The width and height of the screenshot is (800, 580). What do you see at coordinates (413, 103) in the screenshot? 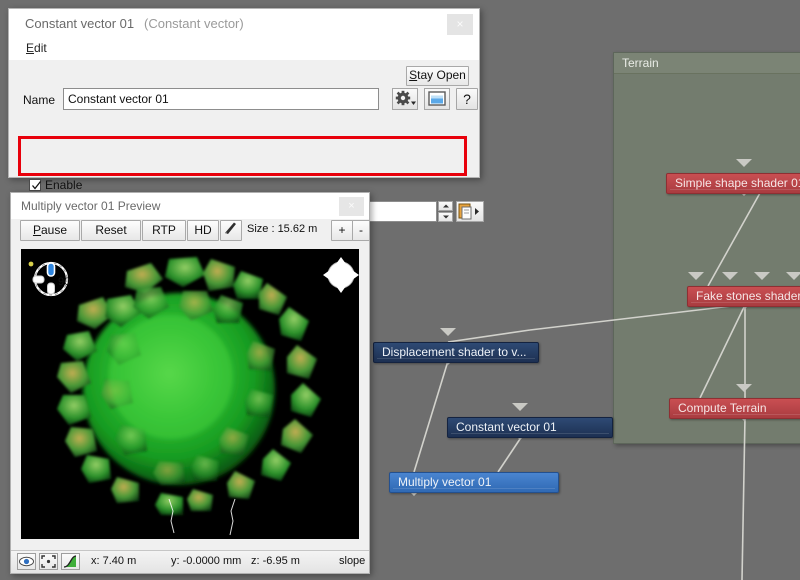
I see `chevron-down-icon` at bounding box center [413, 103].